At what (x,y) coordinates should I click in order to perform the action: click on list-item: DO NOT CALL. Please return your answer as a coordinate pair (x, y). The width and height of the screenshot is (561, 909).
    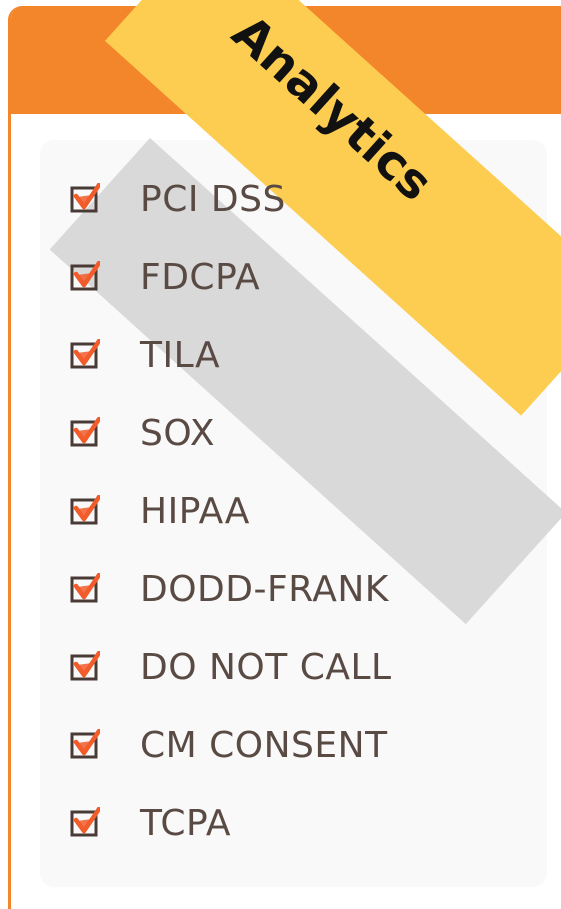
    Looking at the image, I should click on (231, 667).